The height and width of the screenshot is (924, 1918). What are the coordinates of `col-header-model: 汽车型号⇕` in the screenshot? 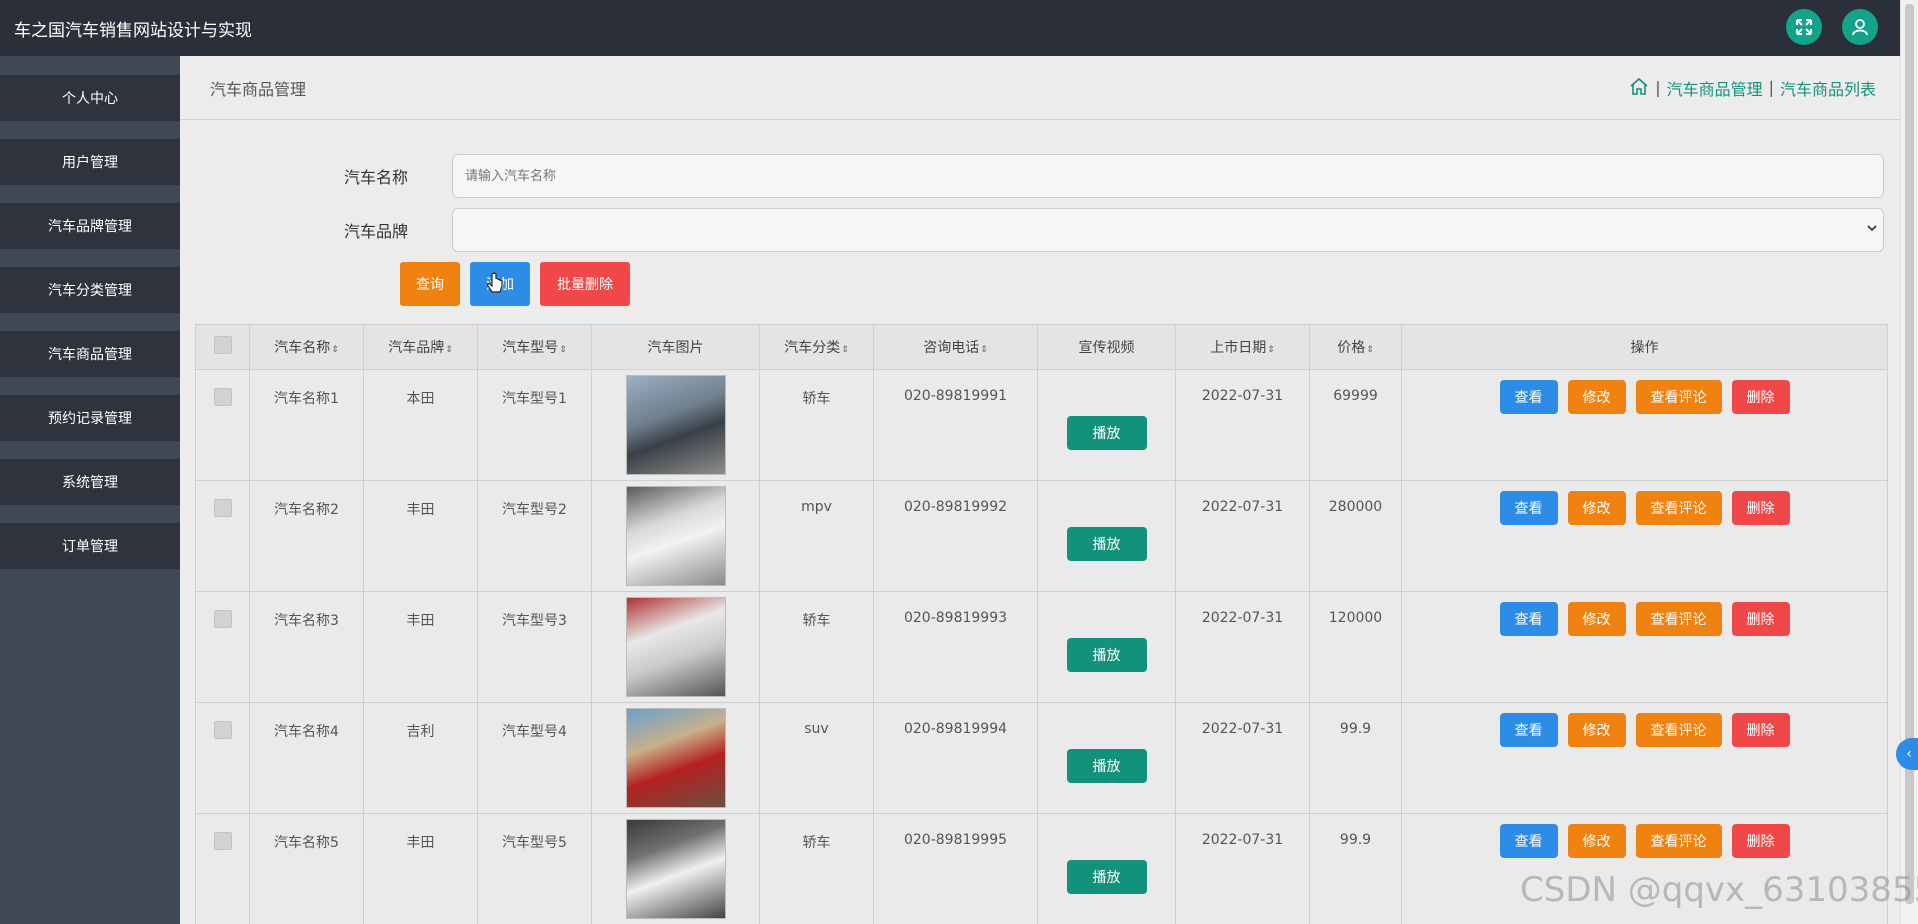 It's located at (534, 347).